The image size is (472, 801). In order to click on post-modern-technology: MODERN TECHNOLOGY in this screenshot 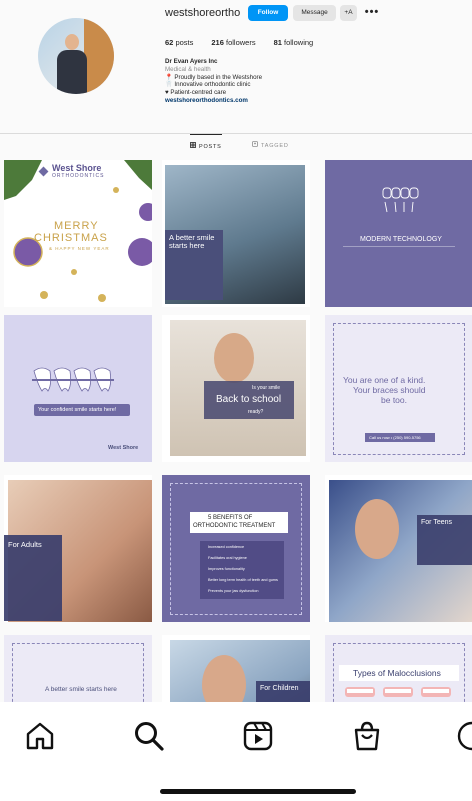, I will do `click(398, 233)`.